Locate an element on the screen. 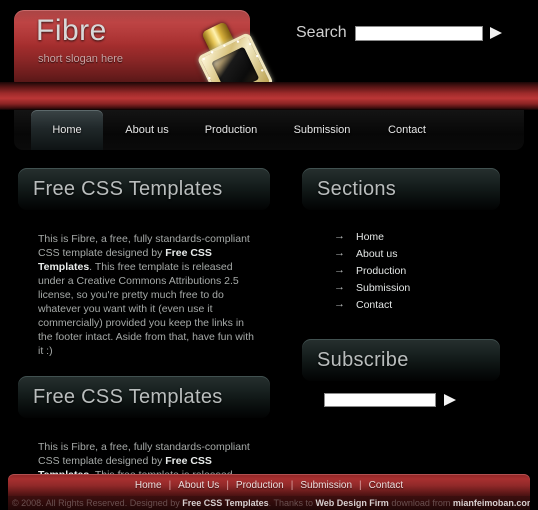 The height and width of the screenshot is (510, 538). sidebar-item-production: Production is located at coordinates (381, 271).